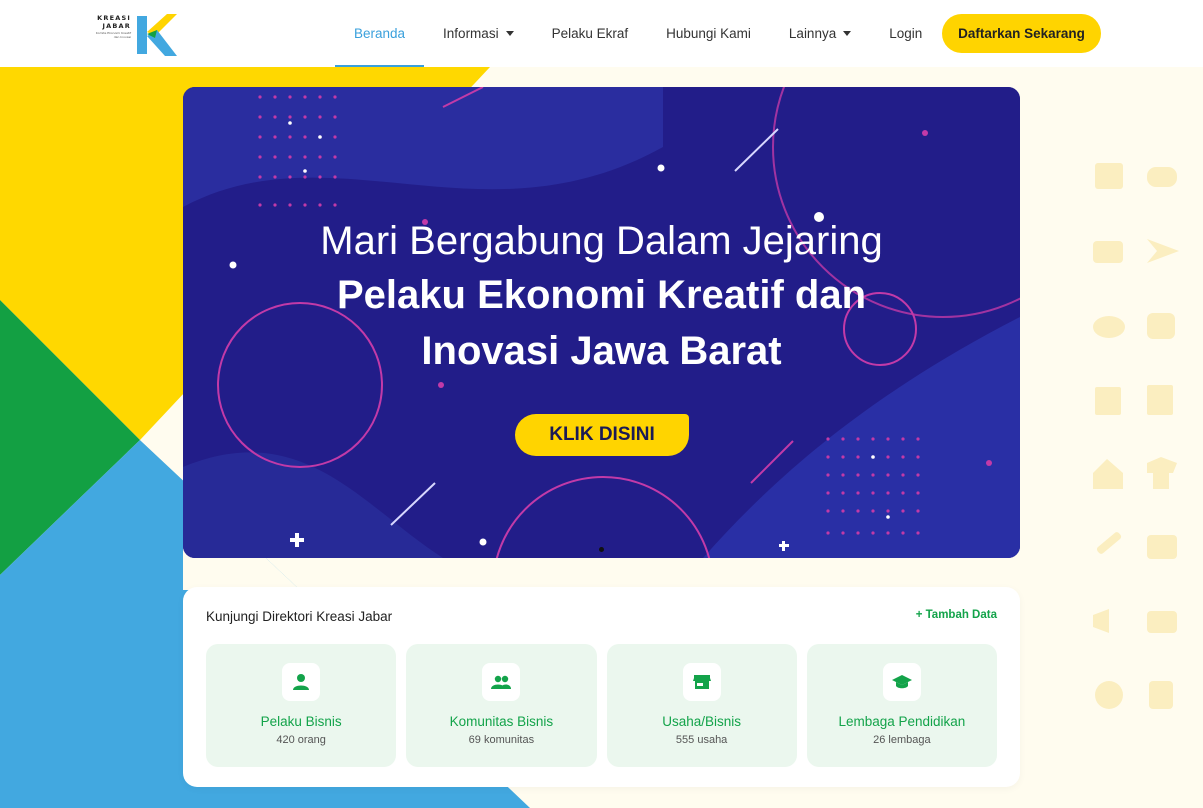  What do you see at coordinates (602, 435) in the screenshot?
I see `klik-disini-button: KLIK DISINI` at bounding box center [602, 435].